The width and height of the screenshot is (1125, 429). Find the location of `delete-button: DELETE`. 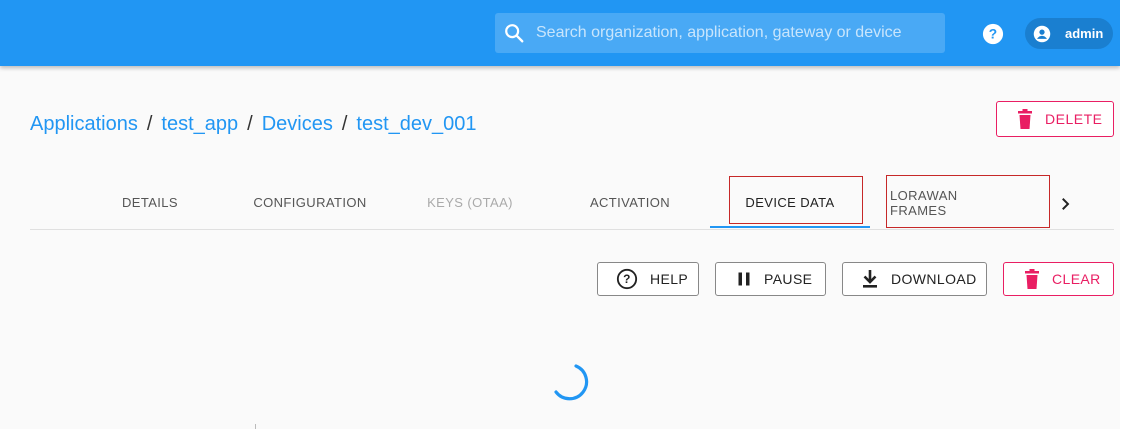

delete-button: DELETE is located at coordinates (1055, 119).